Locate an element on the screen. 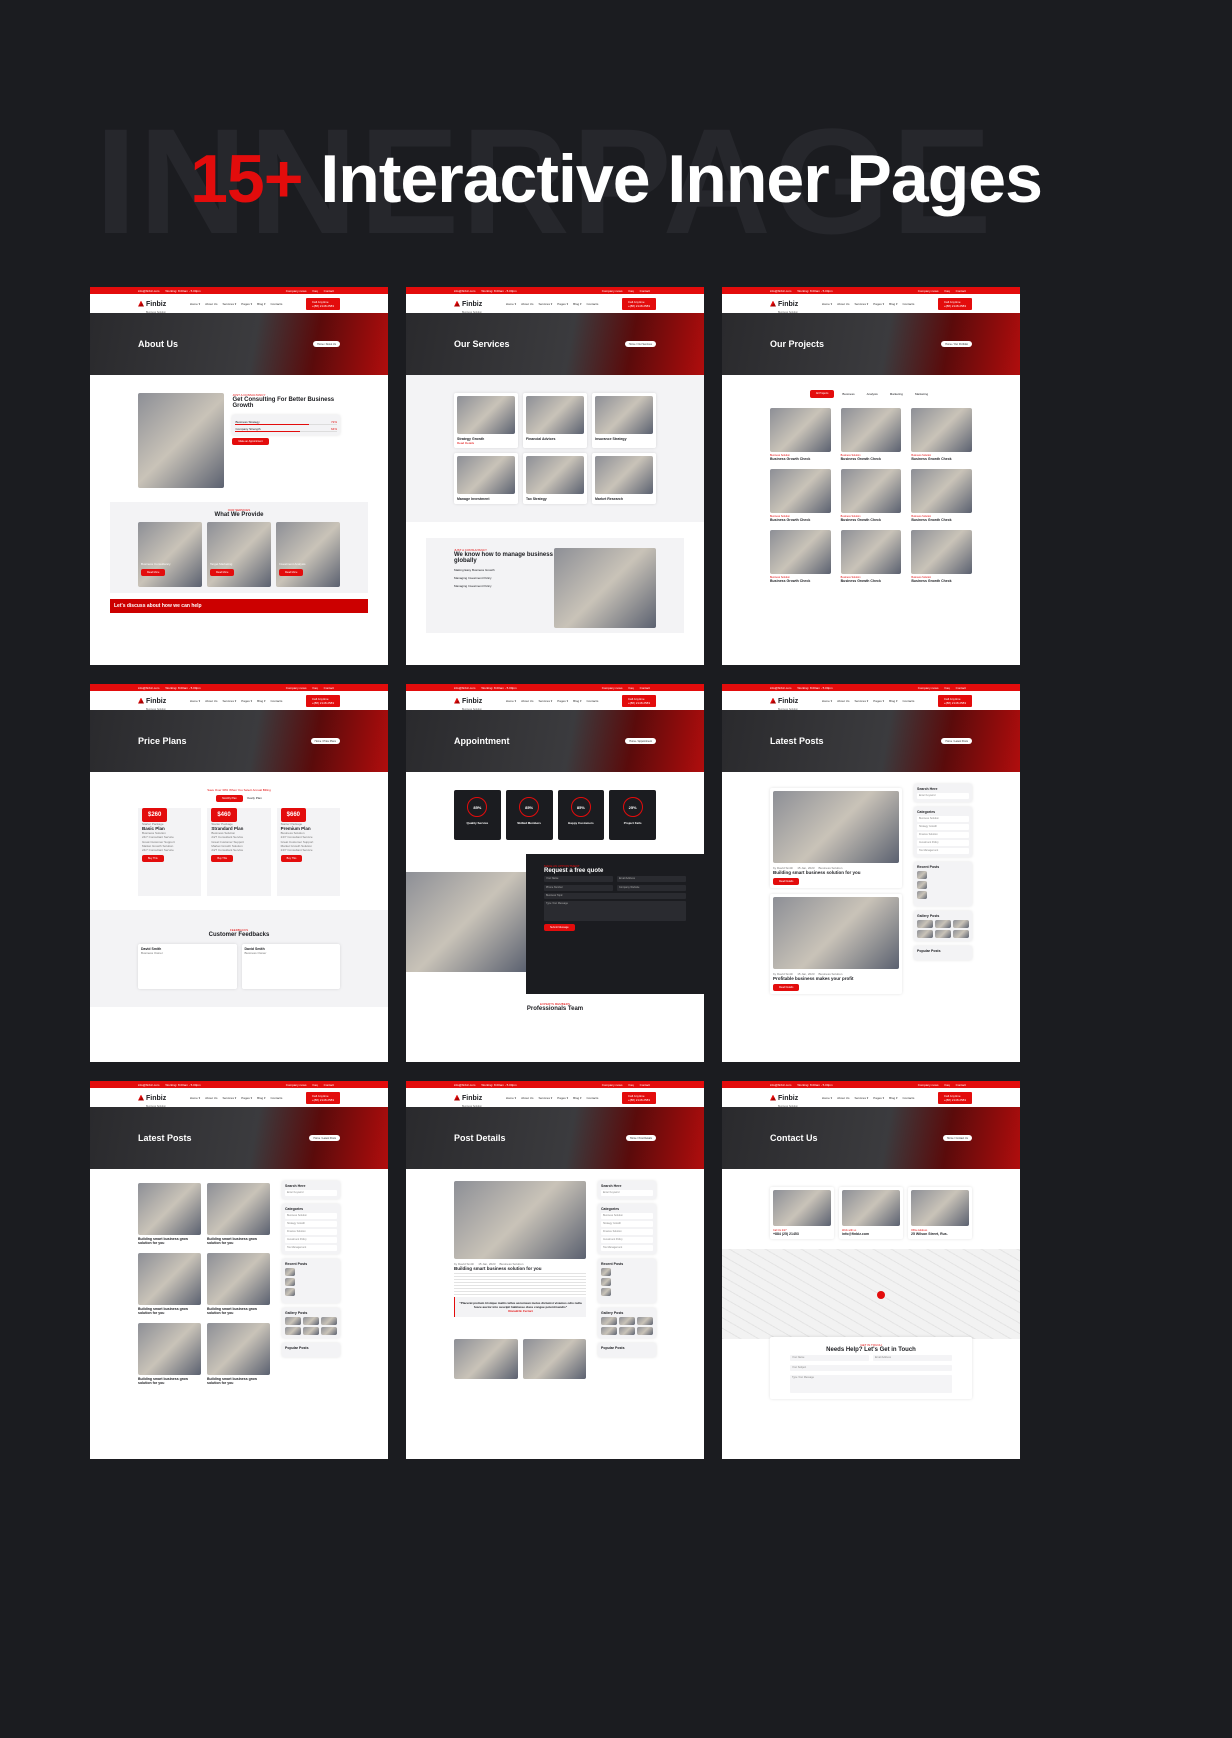 This screenshot has width=1232, height=1738. appointment-button: Make an Appointment is located at coordinates (250, 441).